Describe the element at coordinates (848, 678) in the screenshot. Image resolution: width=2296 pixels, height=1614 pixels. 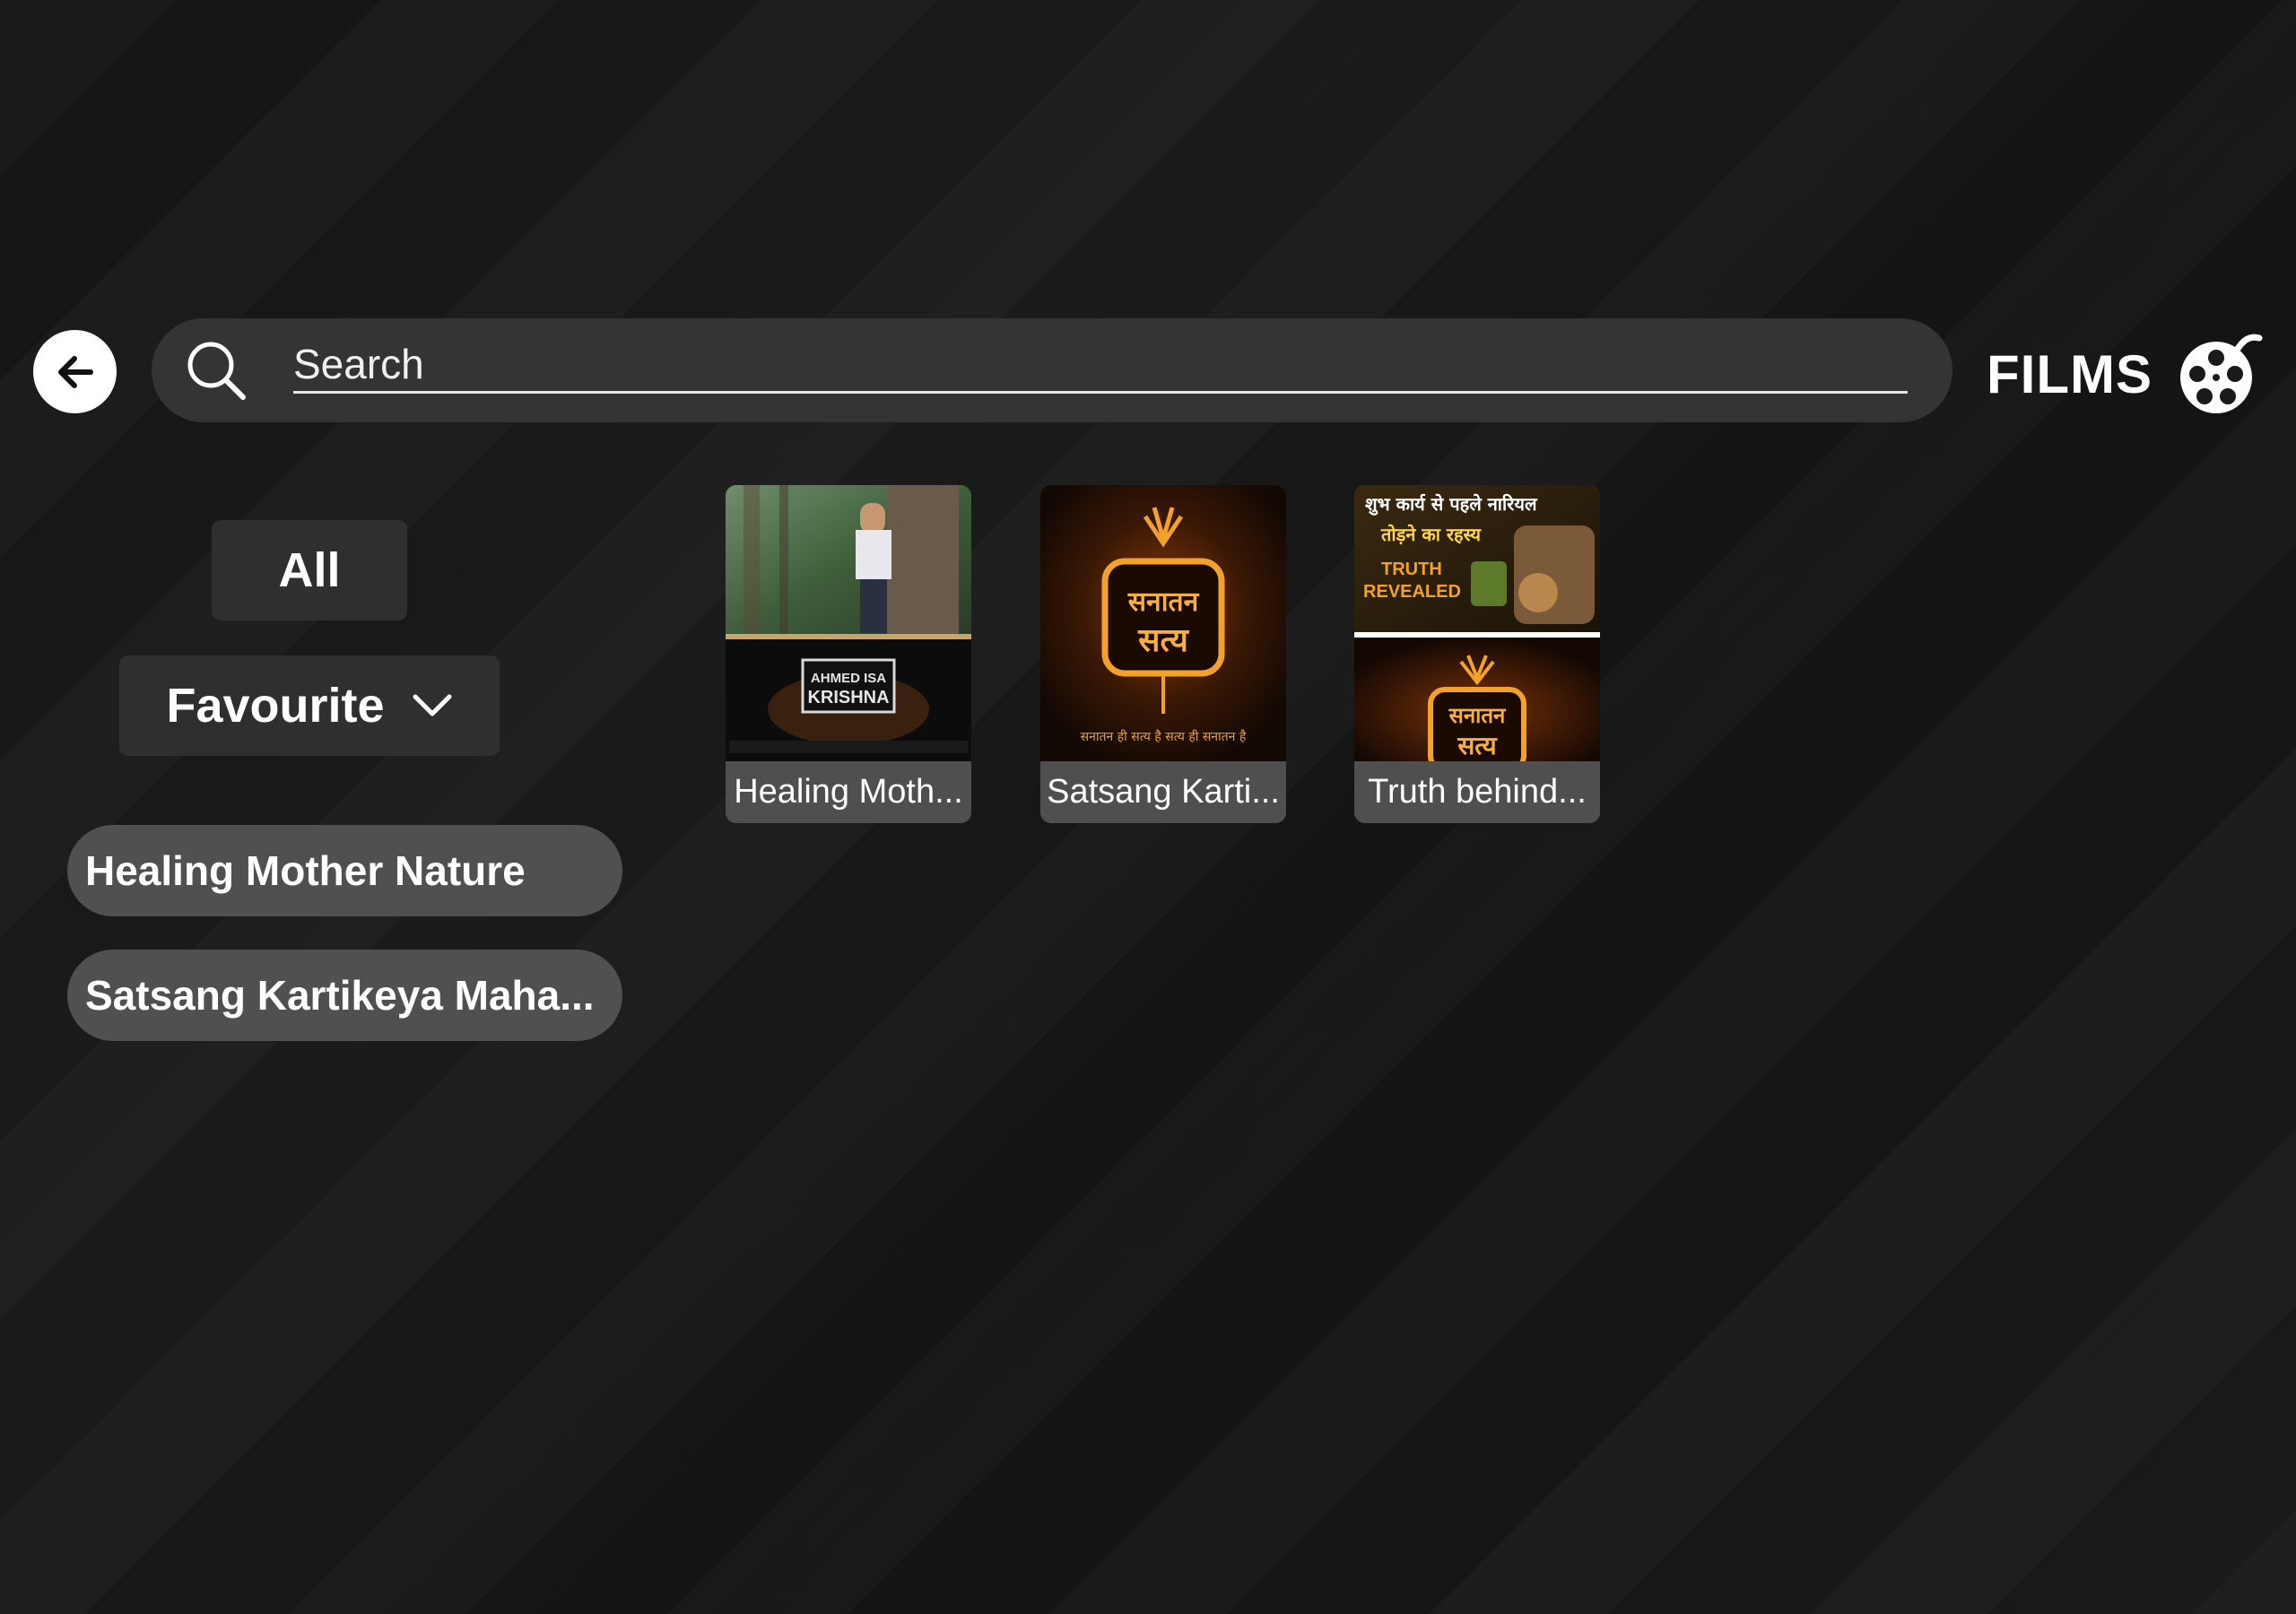
I see `svg-text: AHMED ISA` at that location.